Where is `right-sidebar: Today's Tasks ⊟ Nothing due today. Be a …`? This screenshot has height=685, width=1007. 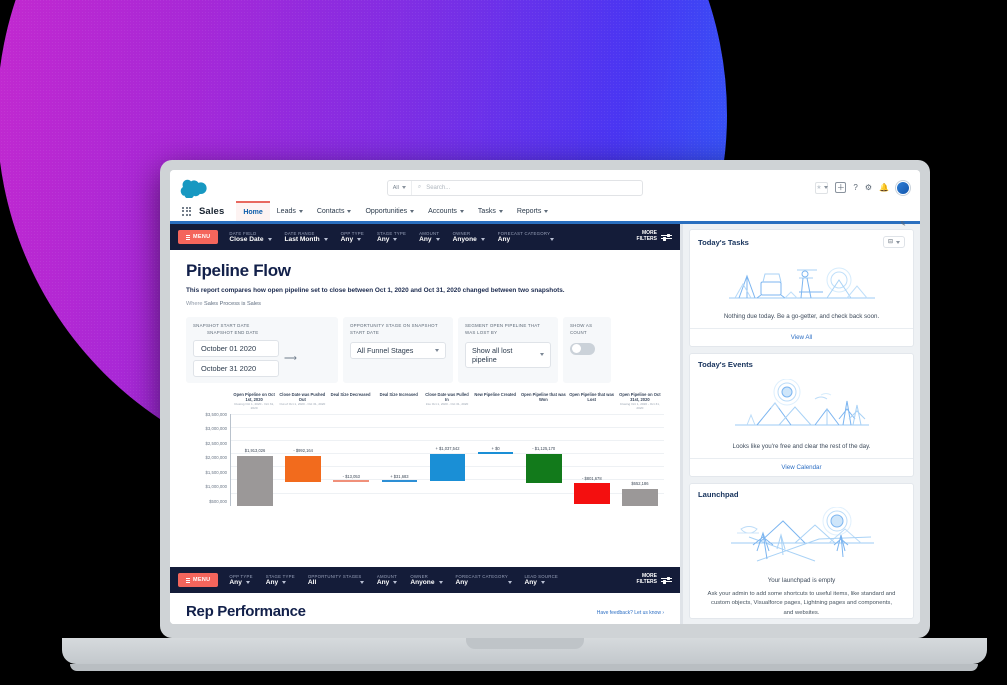
right-sidebar: Today's Tasks ⊟ Nothing due today. Be a … is located at coordinates (801, 424).